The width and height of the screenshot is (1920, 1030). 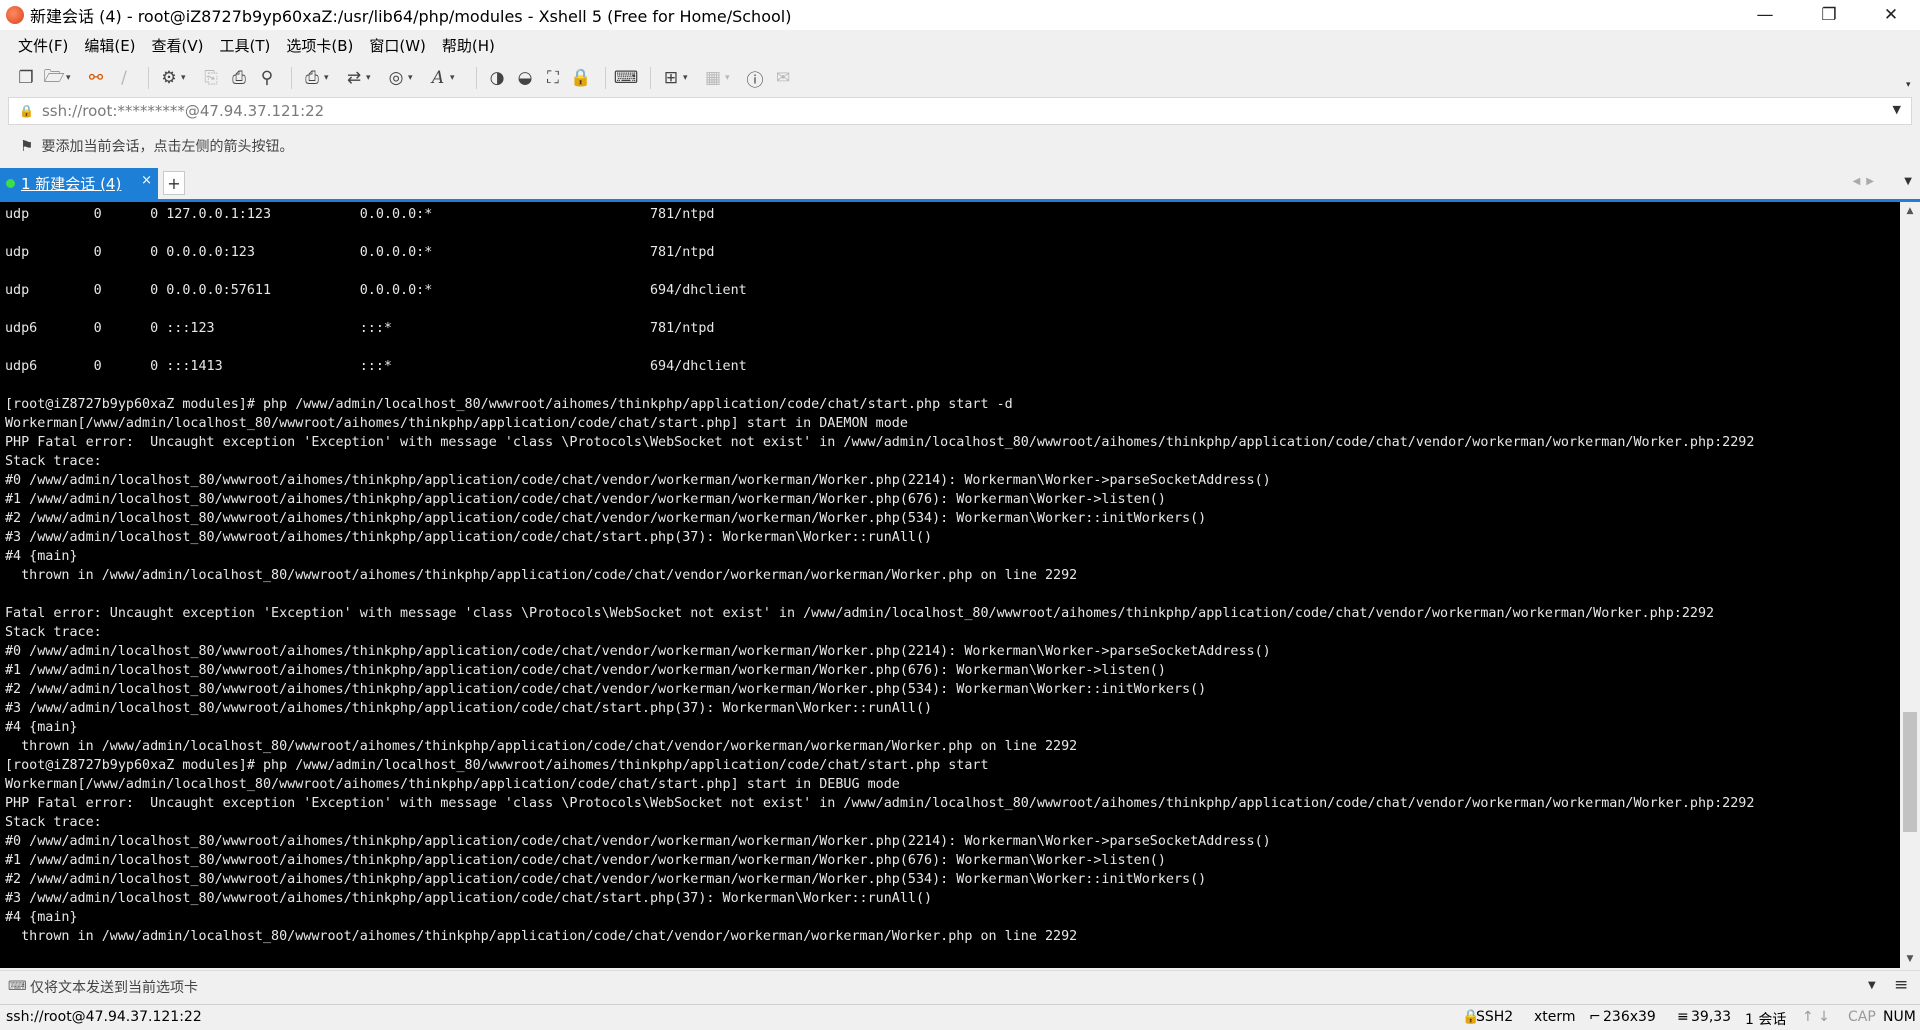 I want to click on copy-icon: ⎘, so click(x=211, y=78).